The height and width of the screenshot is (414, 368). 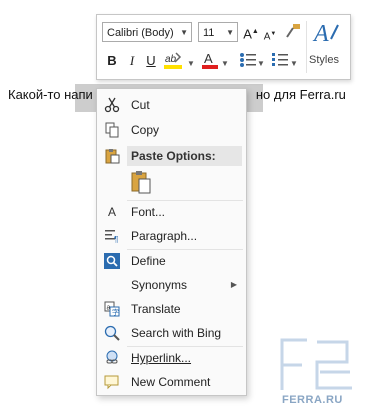 What do you see at coordinates (171, 130) in the screenshot?
I see `menu-item-copy: Copy` at bounding box center [171, 130].